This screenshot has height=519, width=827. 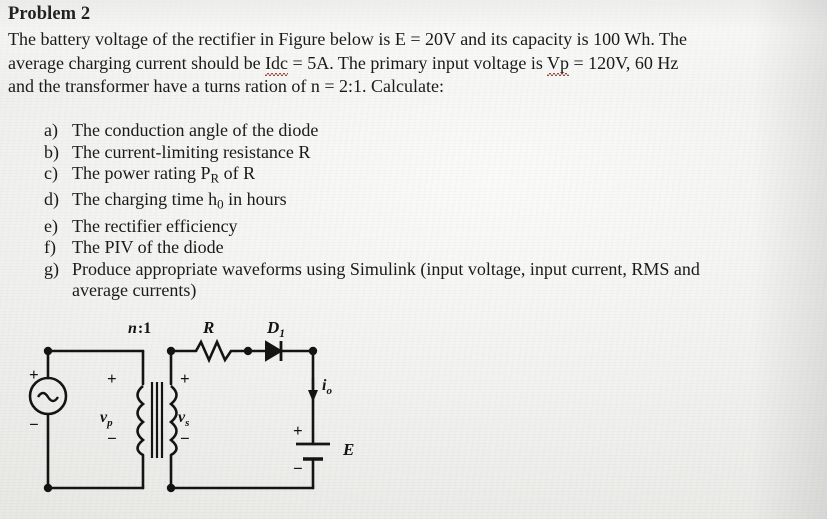 What do you see at coordinates (134, 290) in the screenshot?
I see `list-text-g-line-2: average currents)` at bounding box center [134, 290].